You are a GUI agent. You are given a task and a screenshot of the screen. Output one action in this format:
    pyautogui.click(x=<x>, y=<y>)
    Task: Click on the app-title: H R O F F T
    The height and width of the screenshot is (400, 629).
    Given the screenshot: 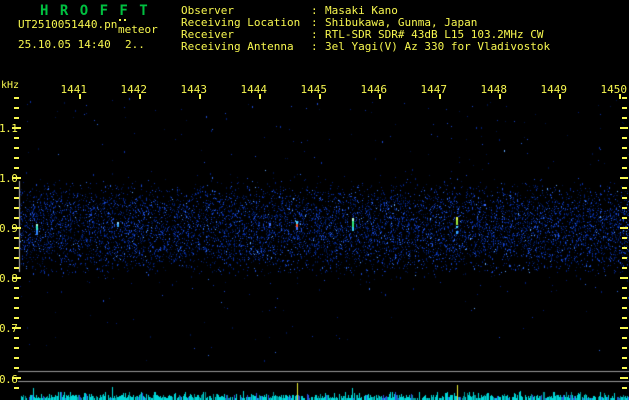 What is the action you would take?
    pyautogui.click(x=95, y=11)
    